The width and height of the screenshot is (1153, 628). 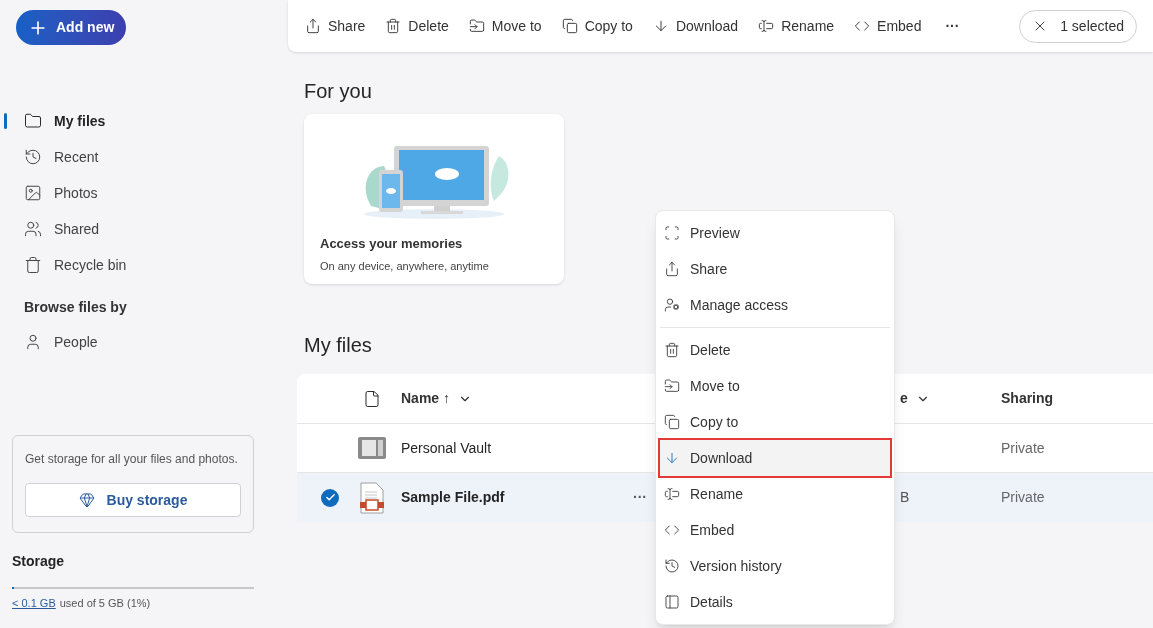 I want to click on user-settings-icon, so click(x=672, y=305).